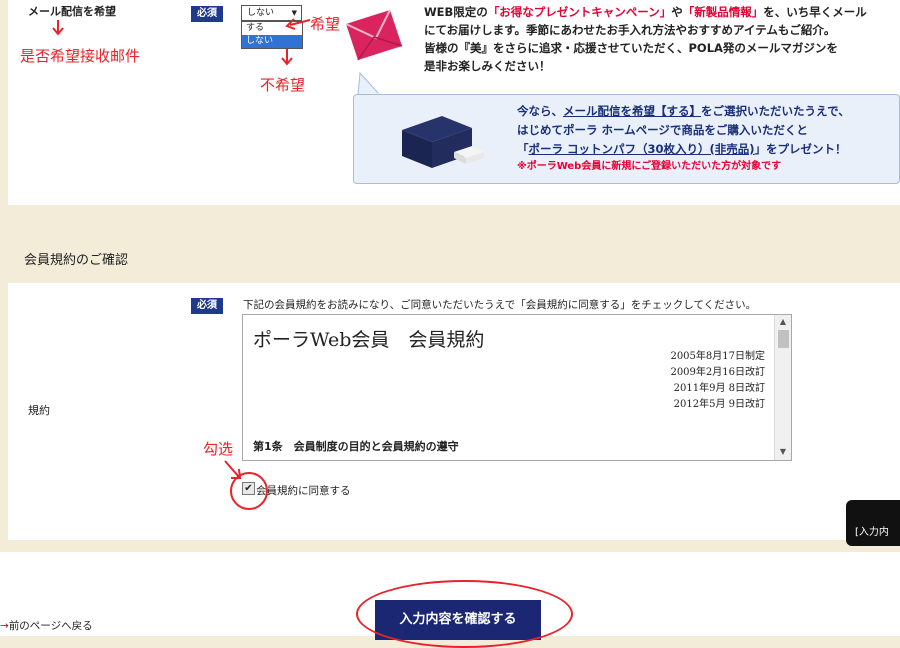 This screenshot has height=648, width=900. What do you see at coordinates (369, 84) in the screenshot?
I see `promo-bubble-tail` at bounding box center [369, 84].